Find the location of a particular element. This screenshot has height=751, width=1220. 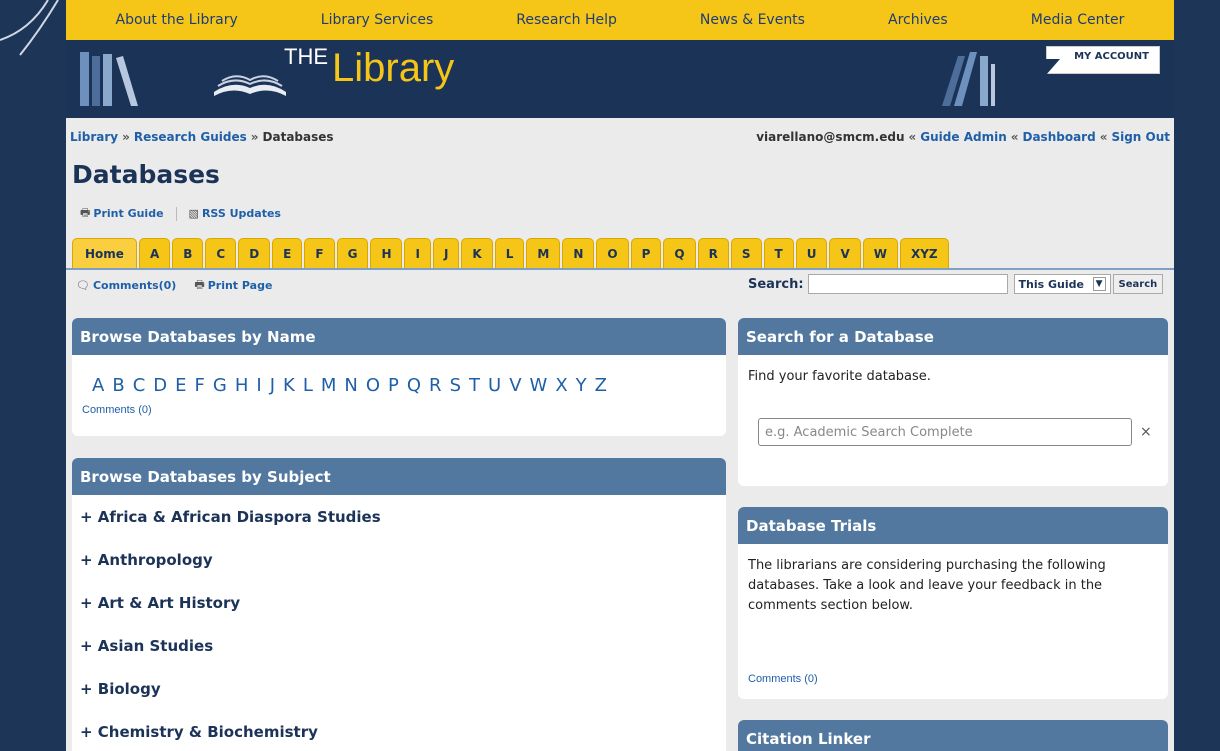

tab-h: H is located at coordinates (386, 253).